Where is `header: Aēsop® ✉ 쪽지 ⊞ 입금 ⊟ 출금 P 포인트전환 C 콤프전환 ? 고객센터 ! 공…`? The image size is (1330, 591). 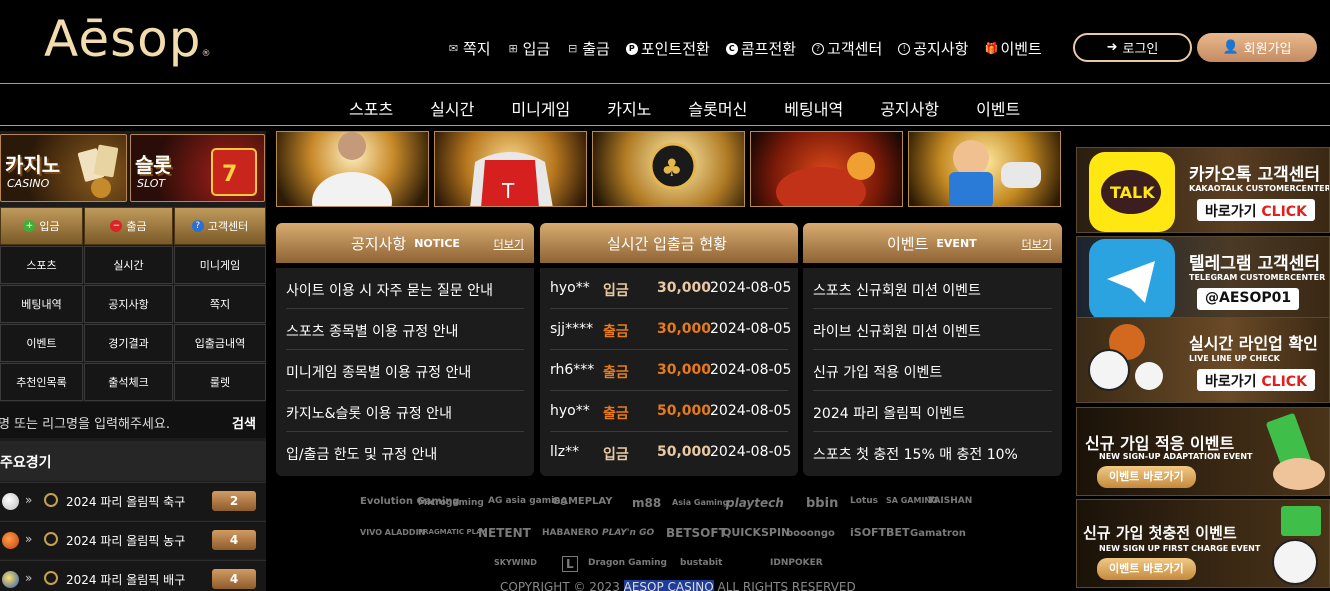
header: Aēsop® ✉ 쪽지 ⊞ 입금 ⊟ 출금 P 포인트전환 C 콤프전환 ? 고객센터 ! 공… is located at coordinates (665, 42).